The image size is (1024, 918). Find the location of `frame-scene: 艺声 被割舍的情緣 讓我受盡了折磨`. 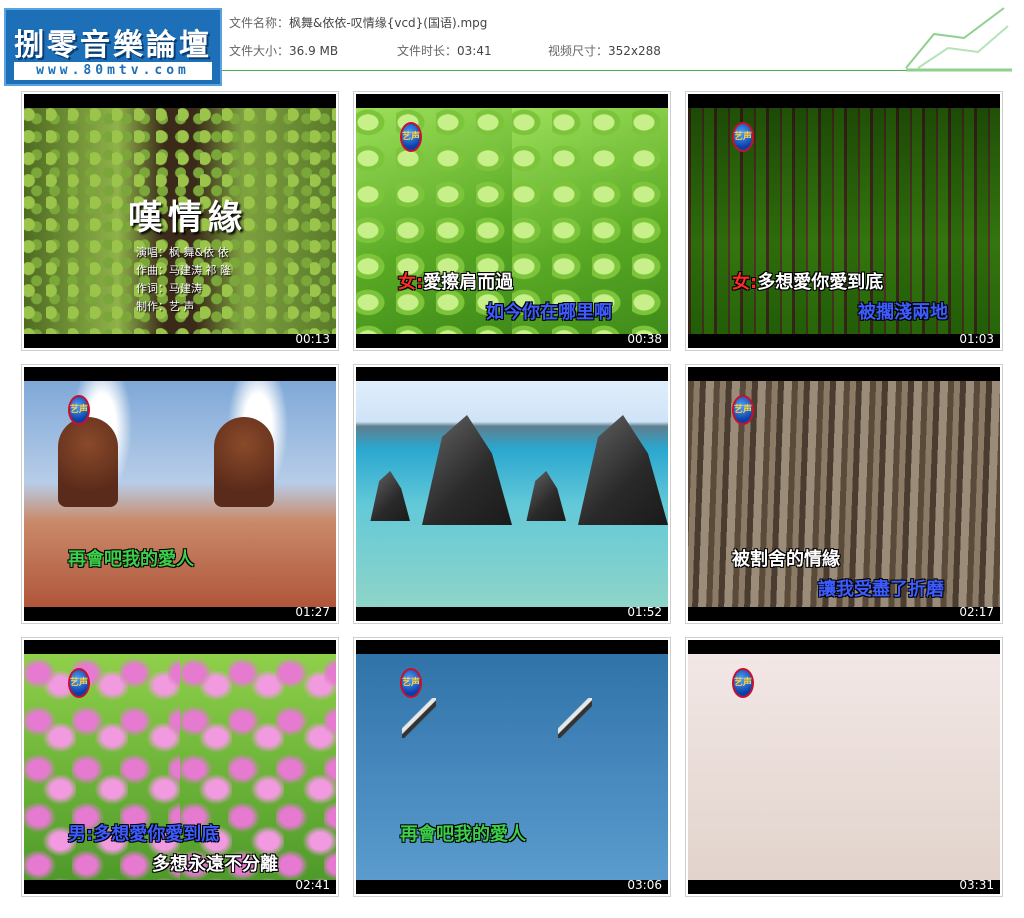

frame-scene: 艺声 被割舍的情緣 讓我受盡了折磨 is located at coordinates (844, 494).